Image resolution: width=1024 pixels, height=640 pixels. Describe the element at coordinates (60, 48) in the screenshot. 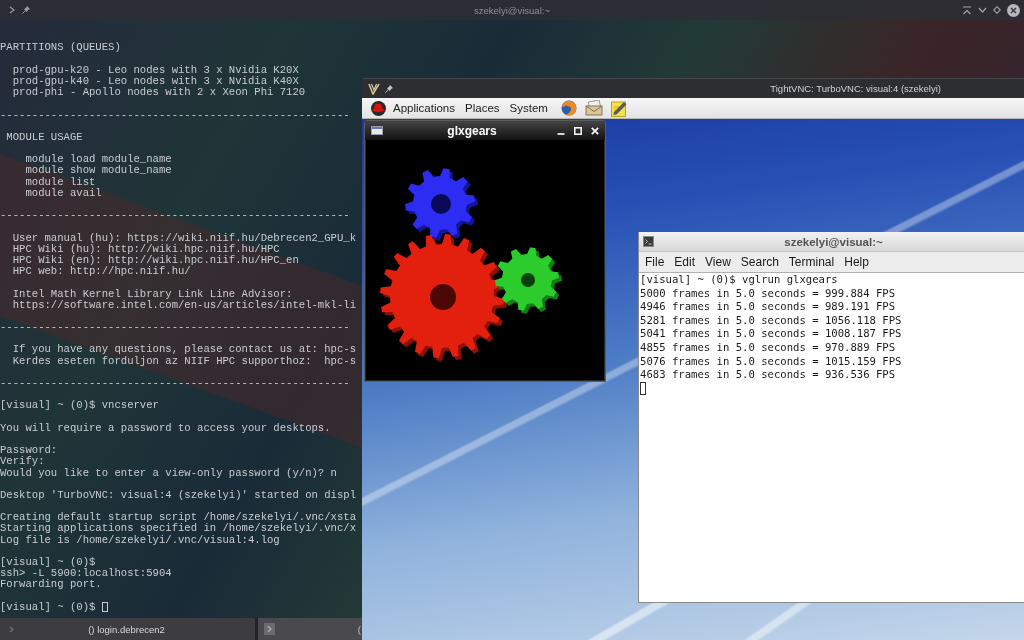

I see `terminal-line: PARTITIONS (QUEUES)` at that location.